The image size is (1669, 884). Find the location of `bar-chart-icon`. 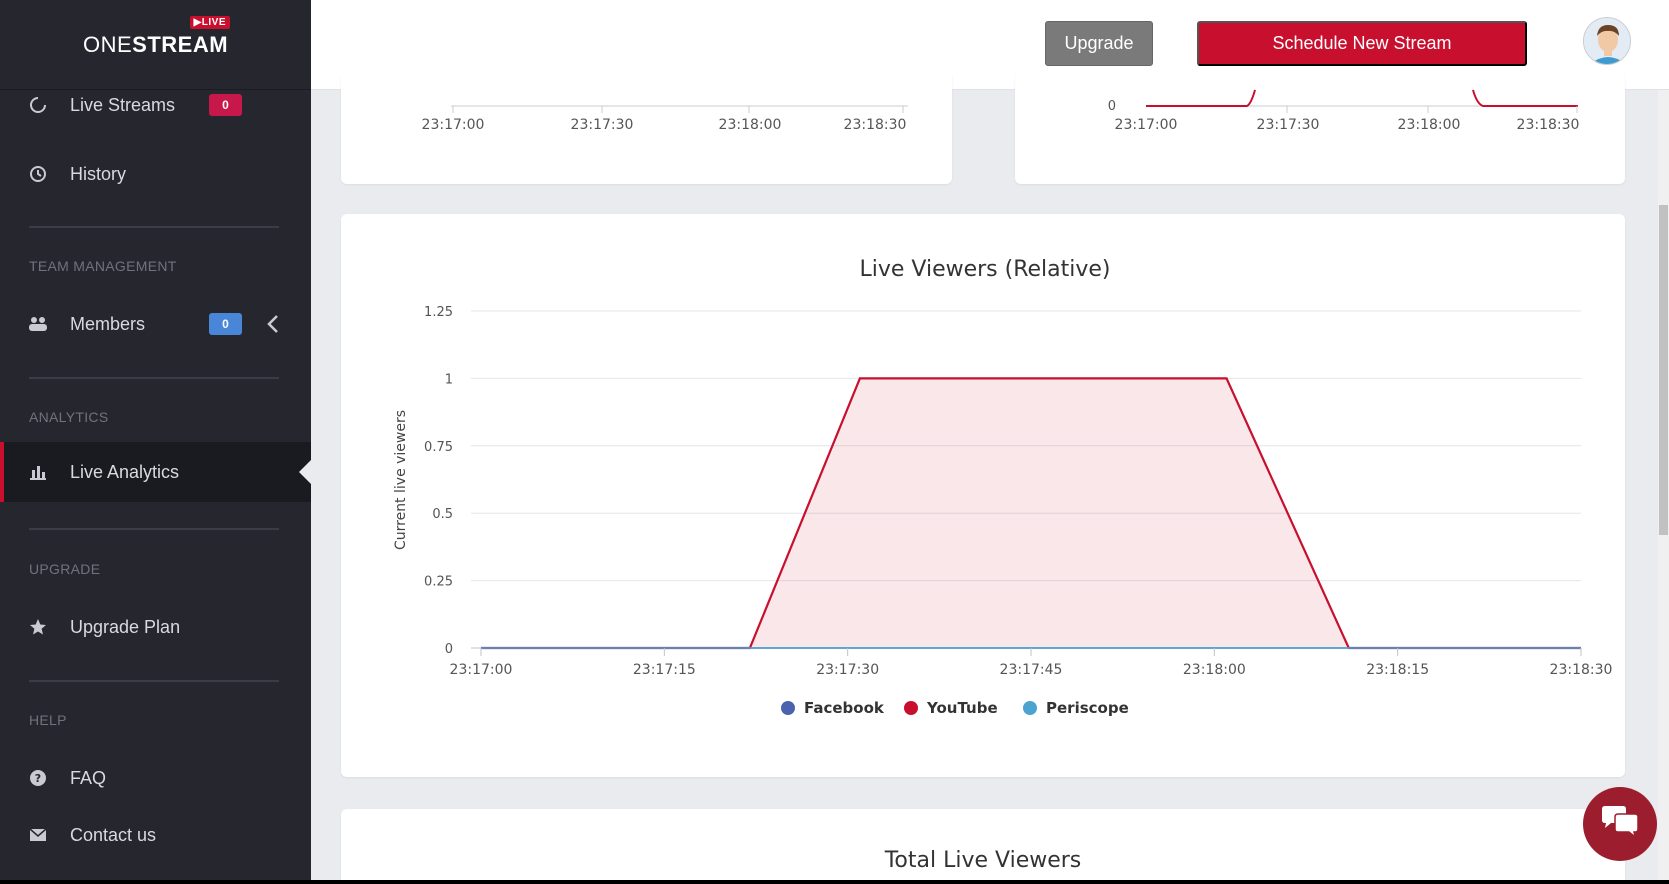

bar-chart-icon is located at coordinates (38, 472).